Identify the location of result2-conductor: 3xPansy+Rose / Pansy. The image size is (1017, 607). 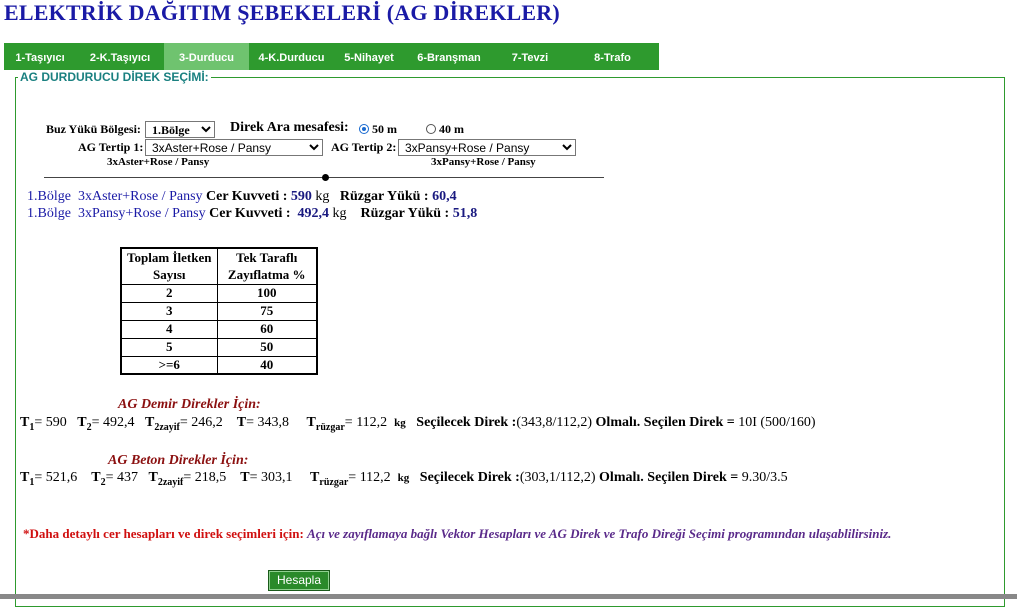
(141, 213).